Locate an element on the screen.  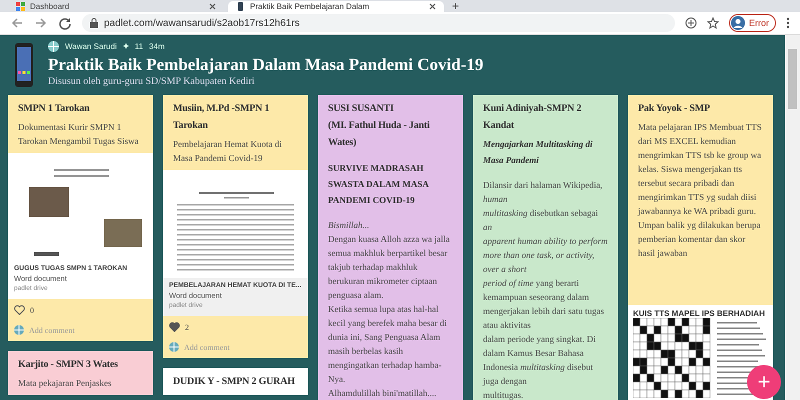
url-text: padlet.com/wawansarudi/s2aob17rs12h61rs is located at coordinates (202, 23).